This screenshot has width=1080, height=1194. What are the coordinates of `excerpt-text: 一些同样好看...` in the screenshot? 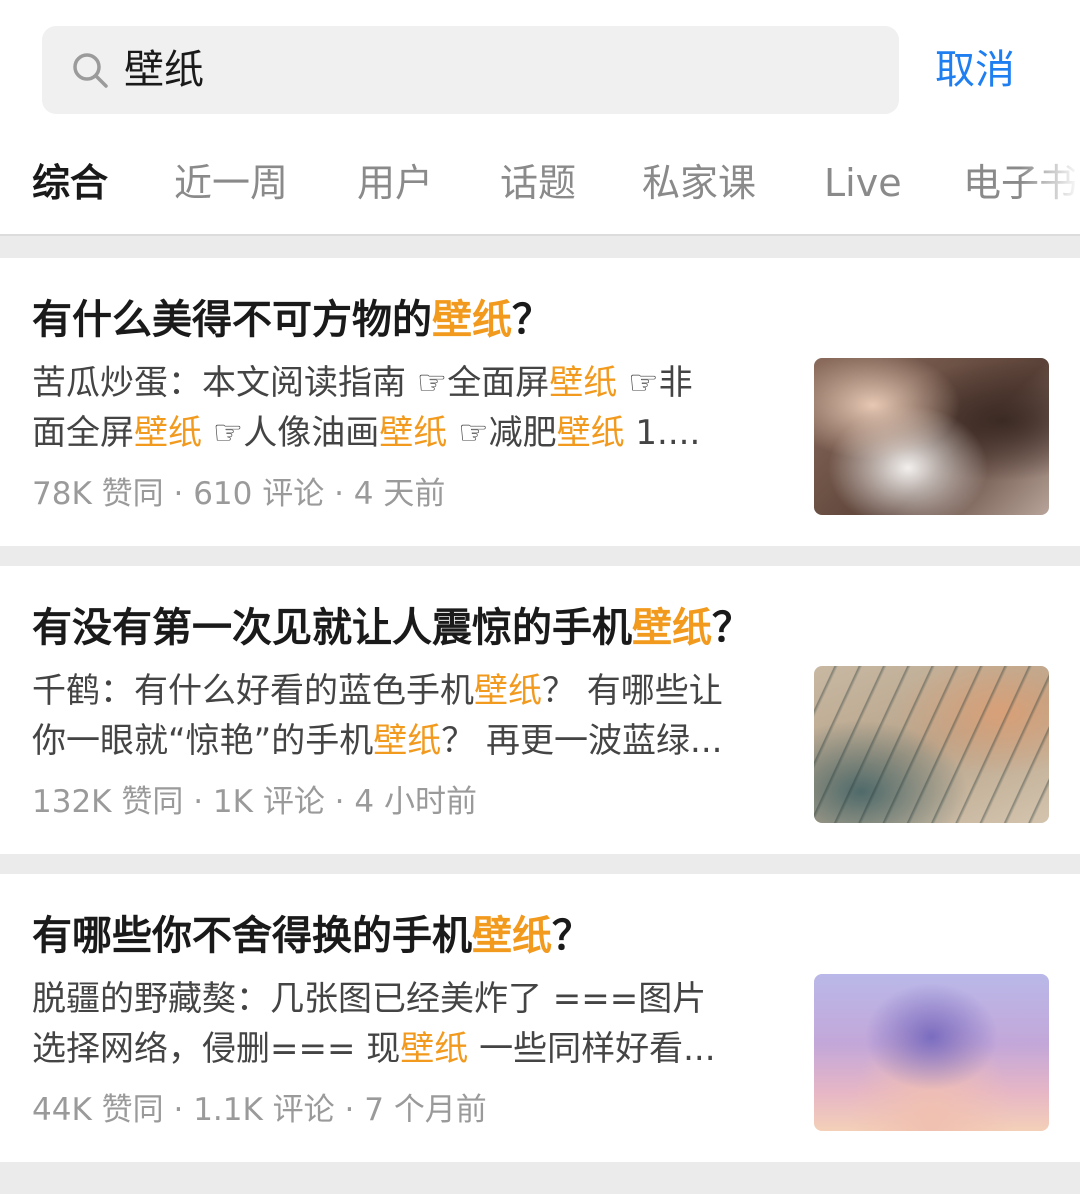 It's located at (592, 1049).